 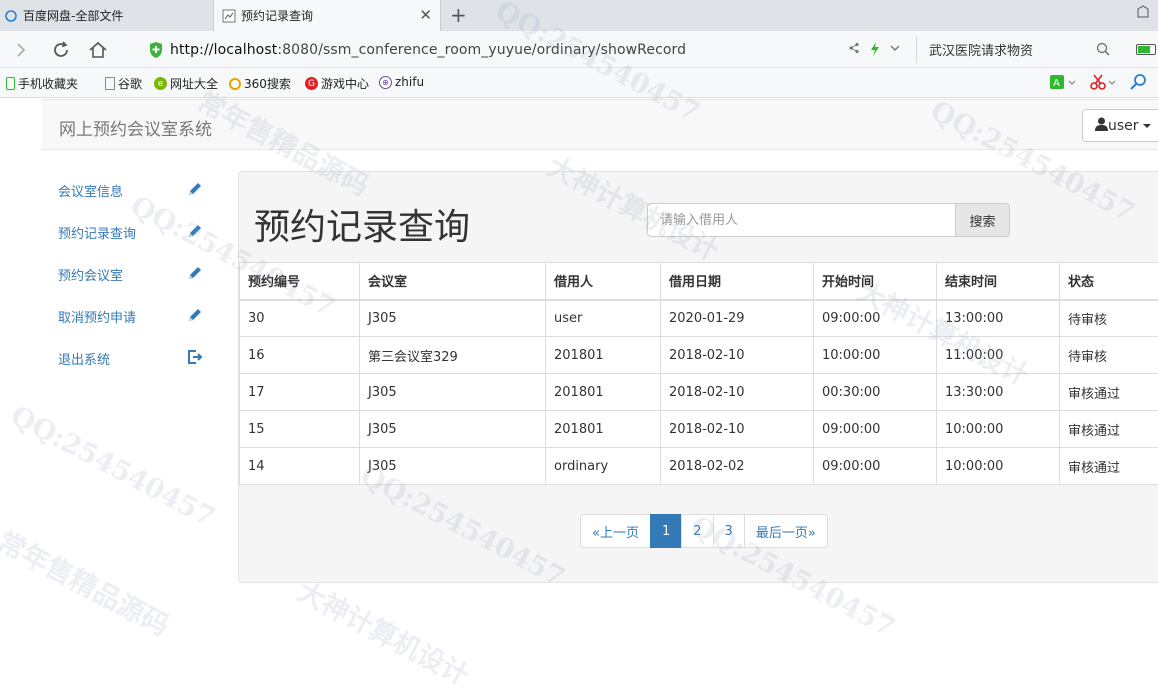 What do you see at coordinates (603, 281) in the screenshot?
I see `col-borrower: 借用人` at bounding box center [603, 281].